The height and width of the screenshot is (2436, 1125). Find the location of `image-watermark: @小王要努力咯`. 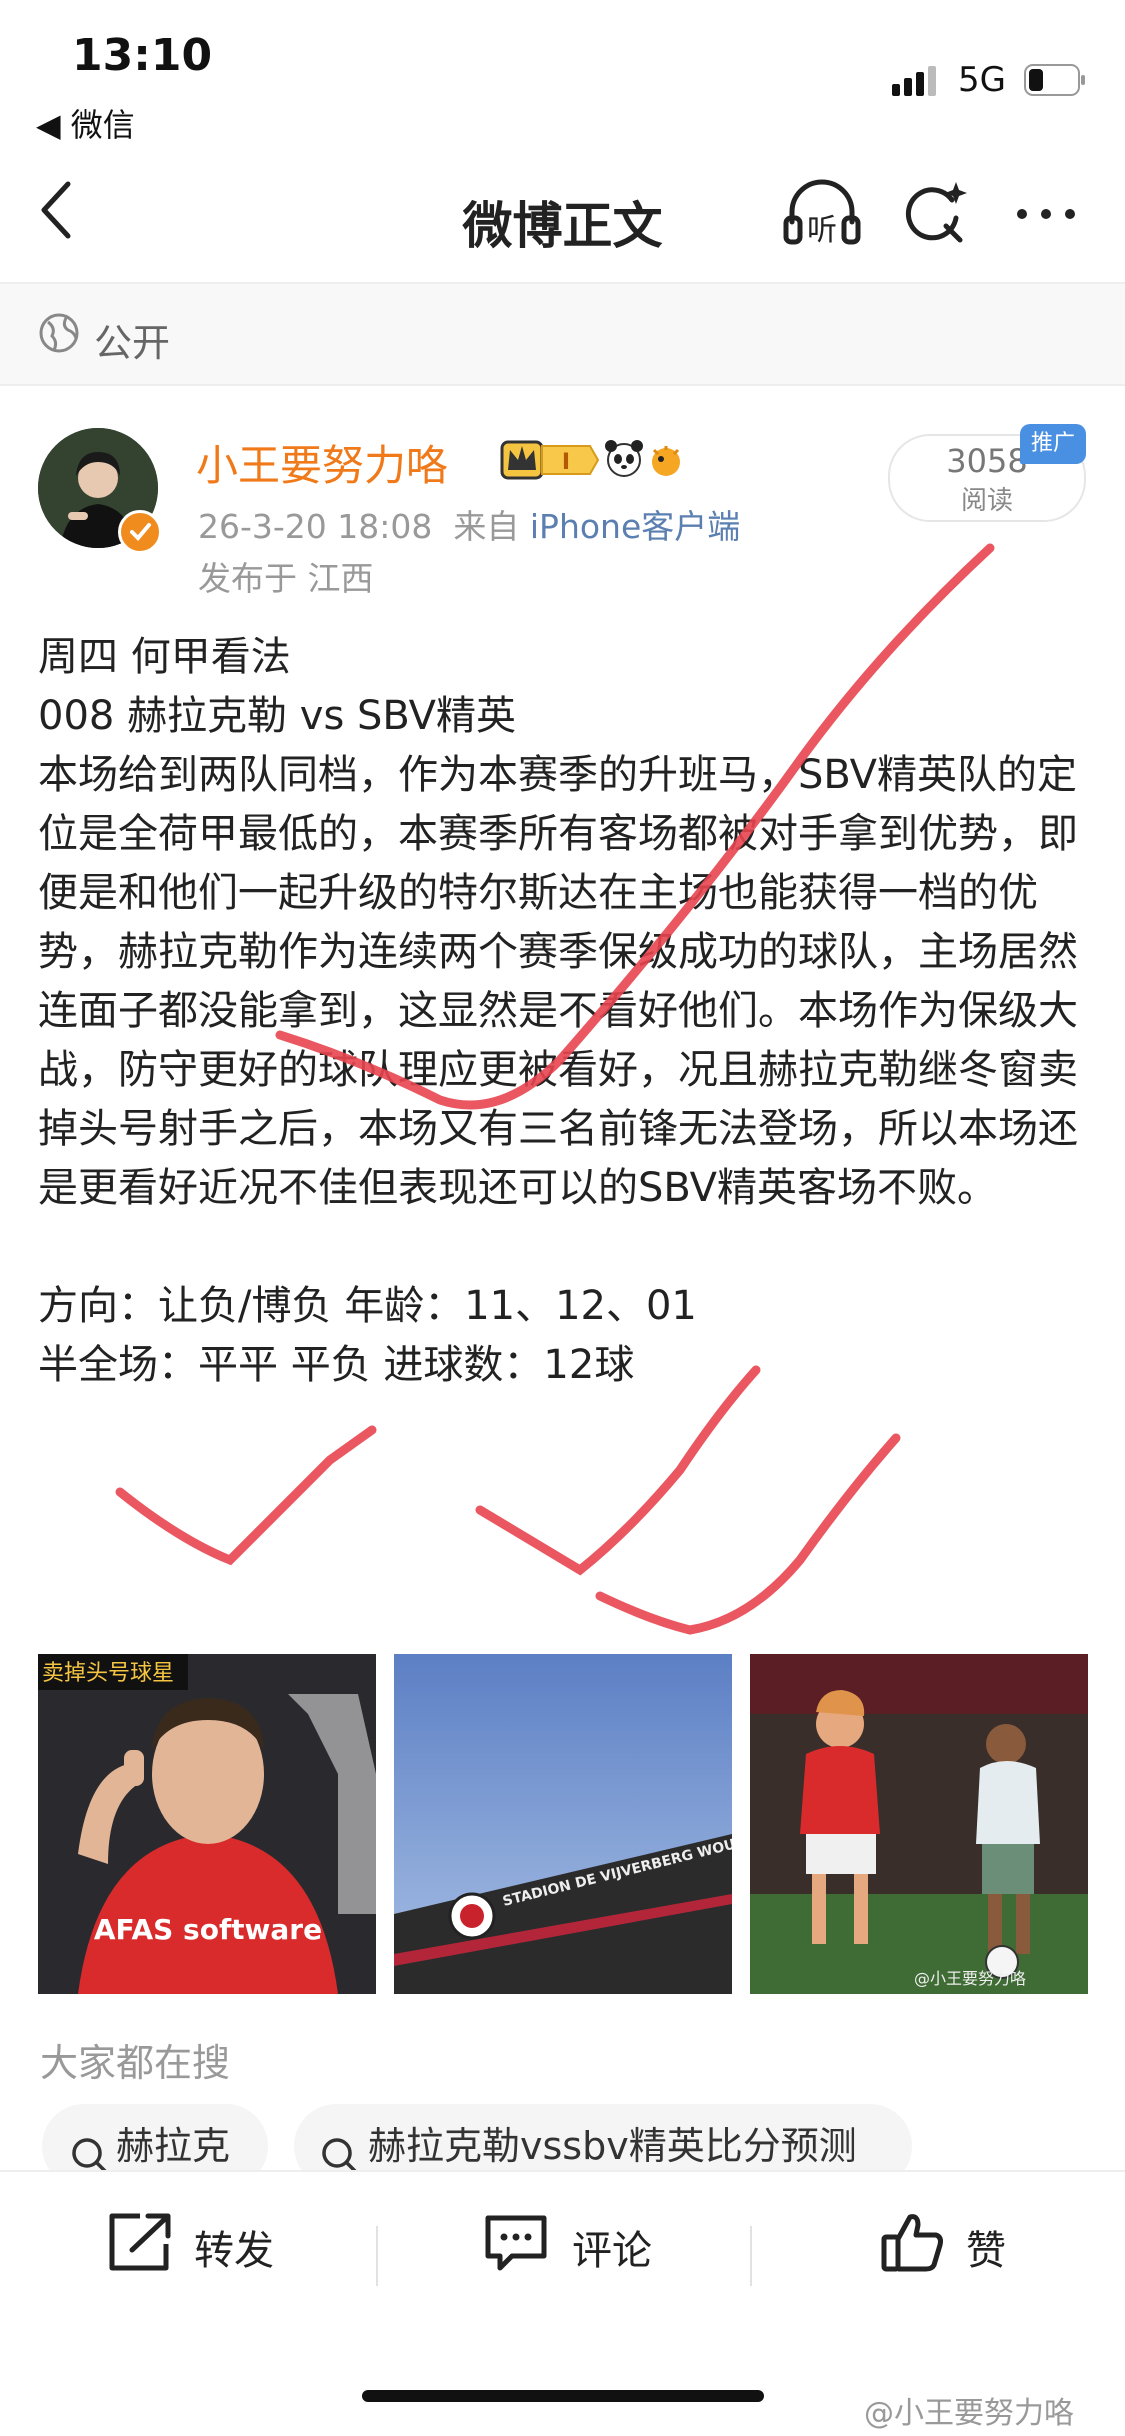

image-watermark: @小王要努力咯 is located at coordinates (970, 1978).